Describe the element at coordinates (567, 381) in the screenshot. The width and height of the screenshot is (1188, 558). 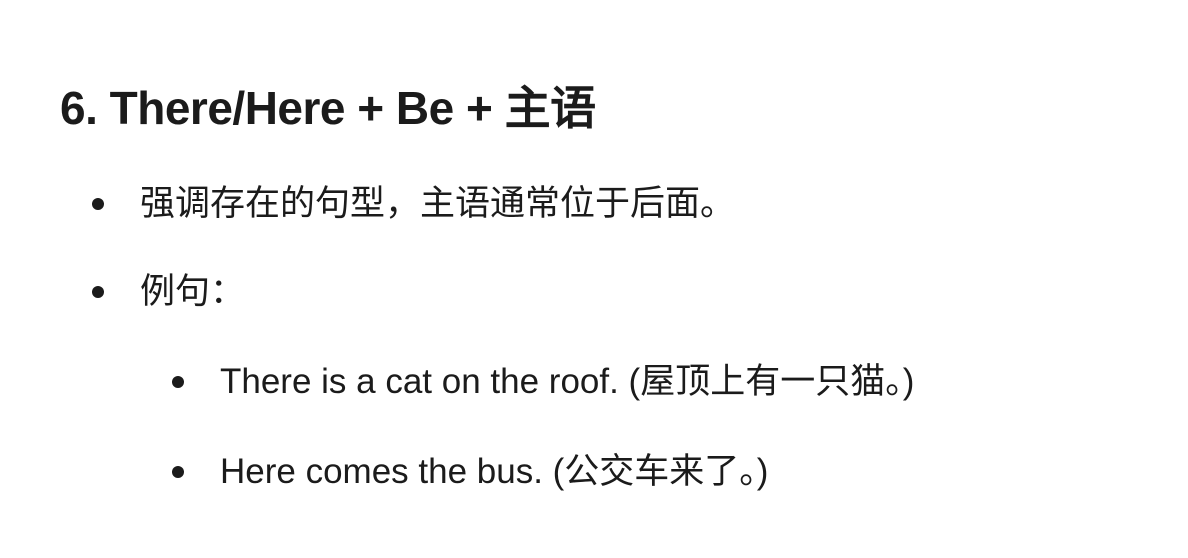
I see `example-text: There is a cat on the roof. (屋顶上有一只猫。)` at that location.